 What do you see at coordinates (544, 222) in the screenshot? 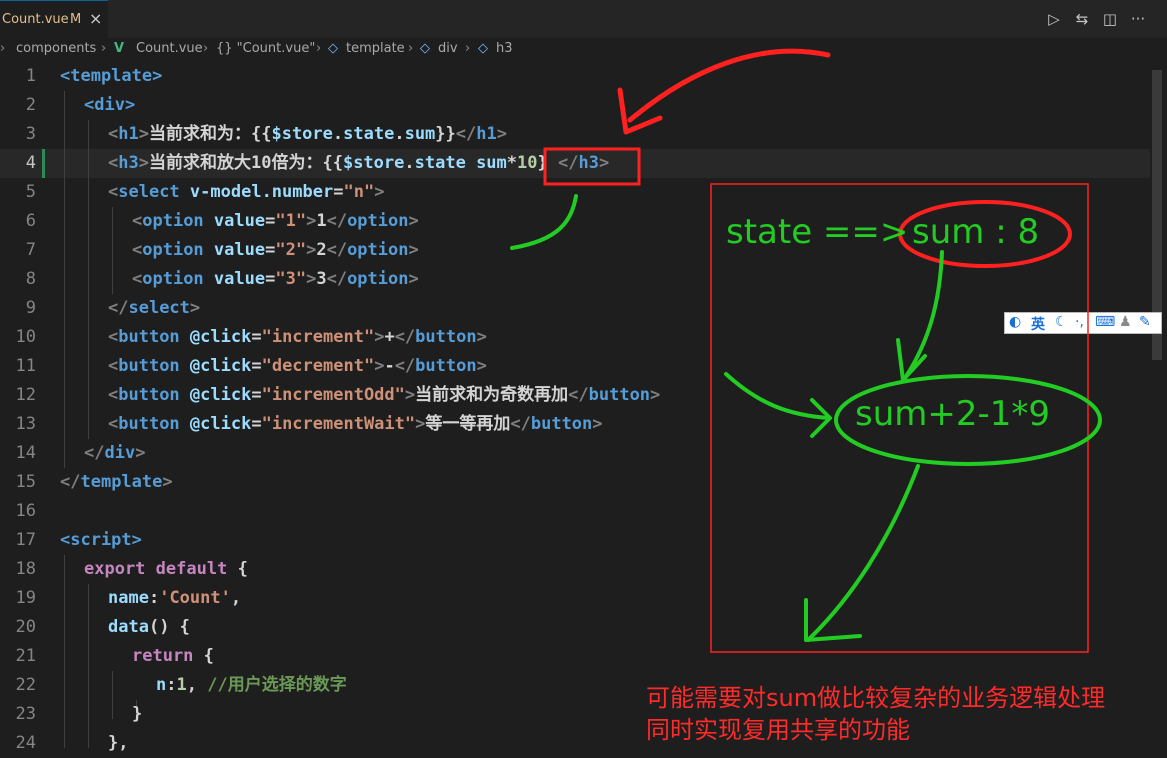
I see `green-squiggle` at bounding box center [544, 222].